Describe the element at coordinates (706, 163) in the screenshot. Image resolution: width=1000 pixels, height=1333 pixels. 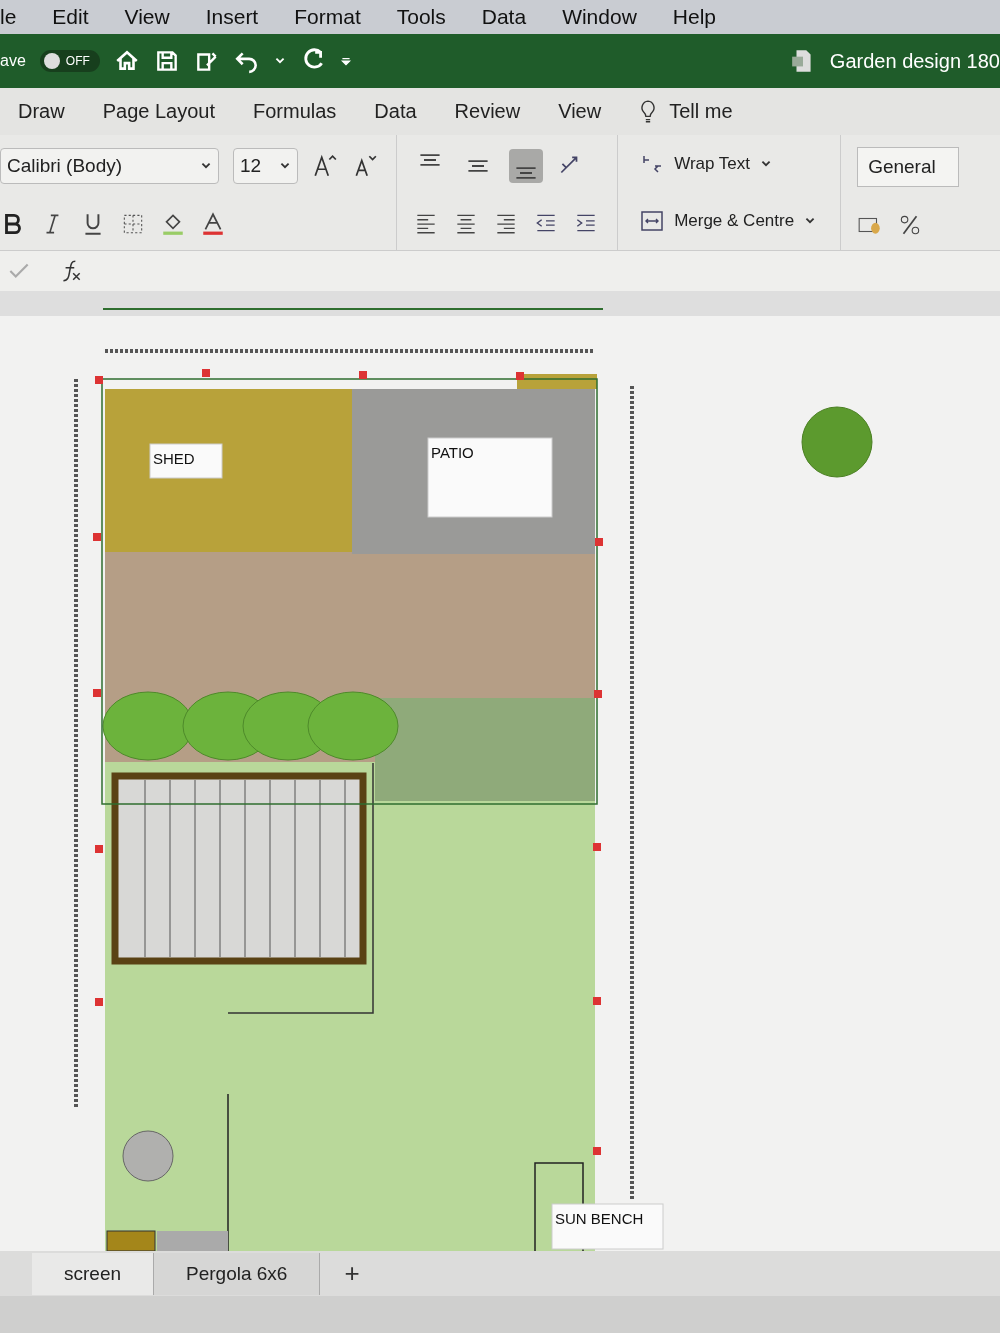
I see `wrap-text-button: Wrap Text` at that location.